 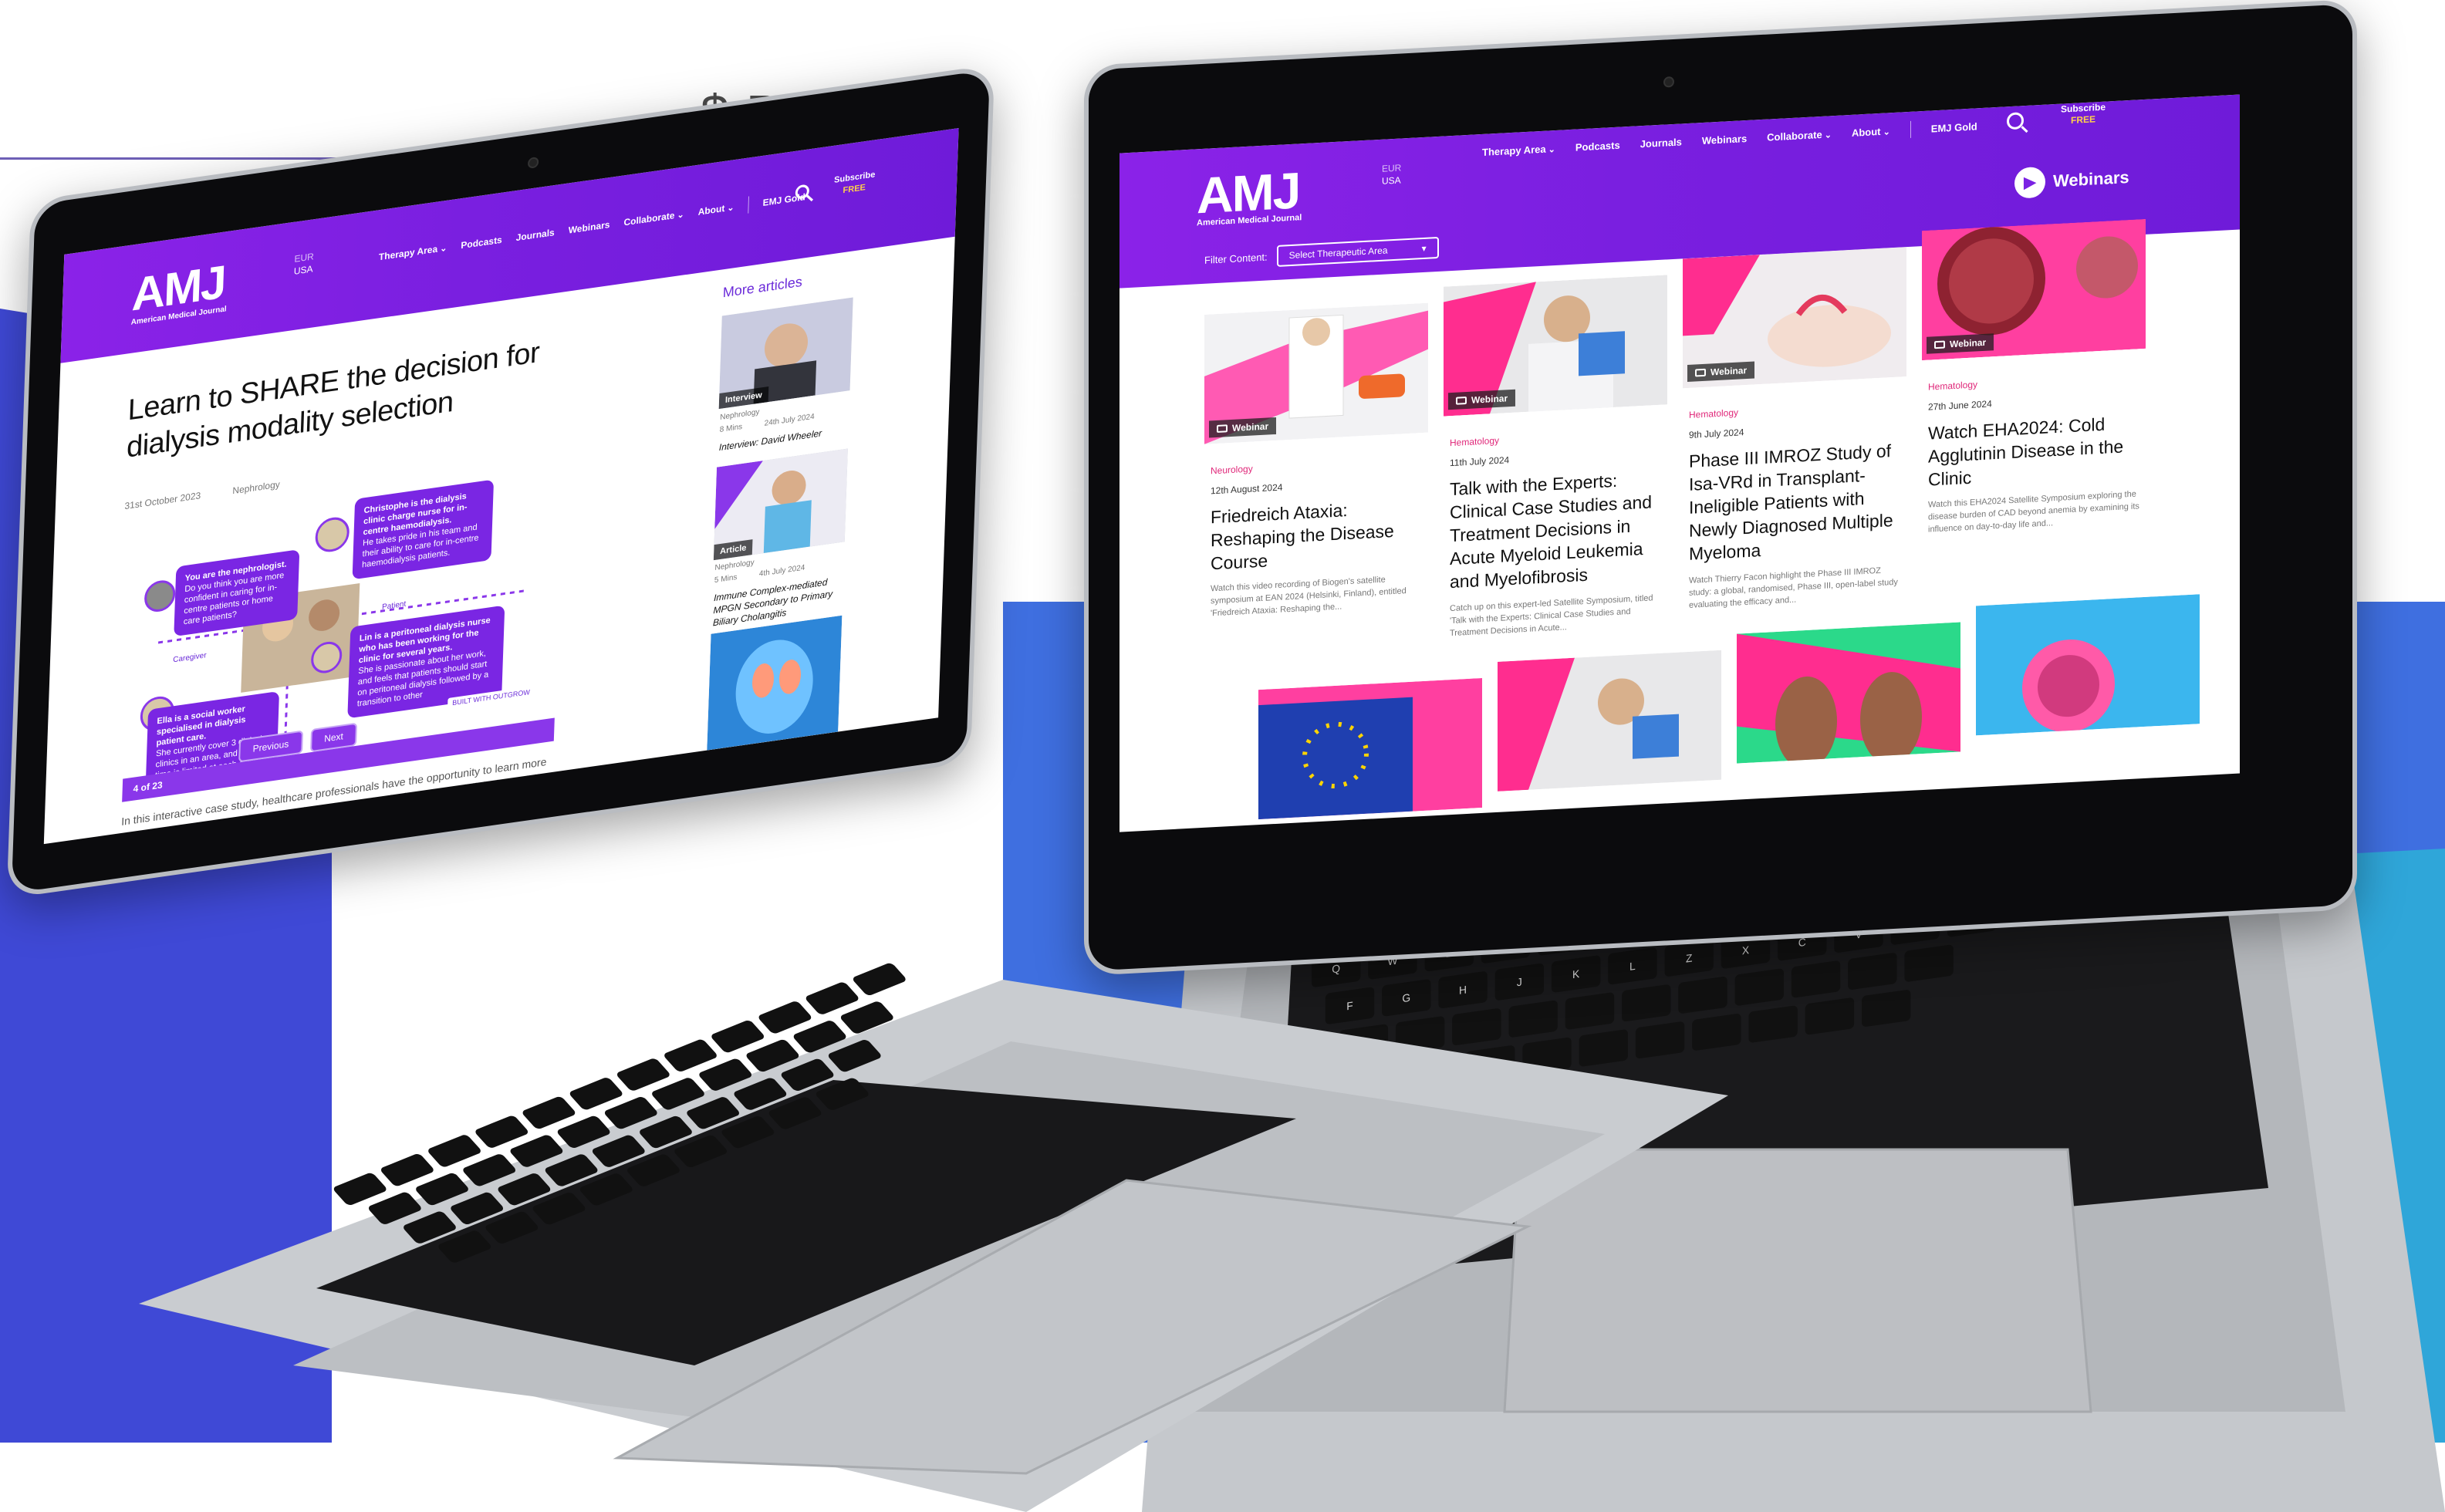 I want to click on progress-label: 4 of 23, so click(x=148, y=787).